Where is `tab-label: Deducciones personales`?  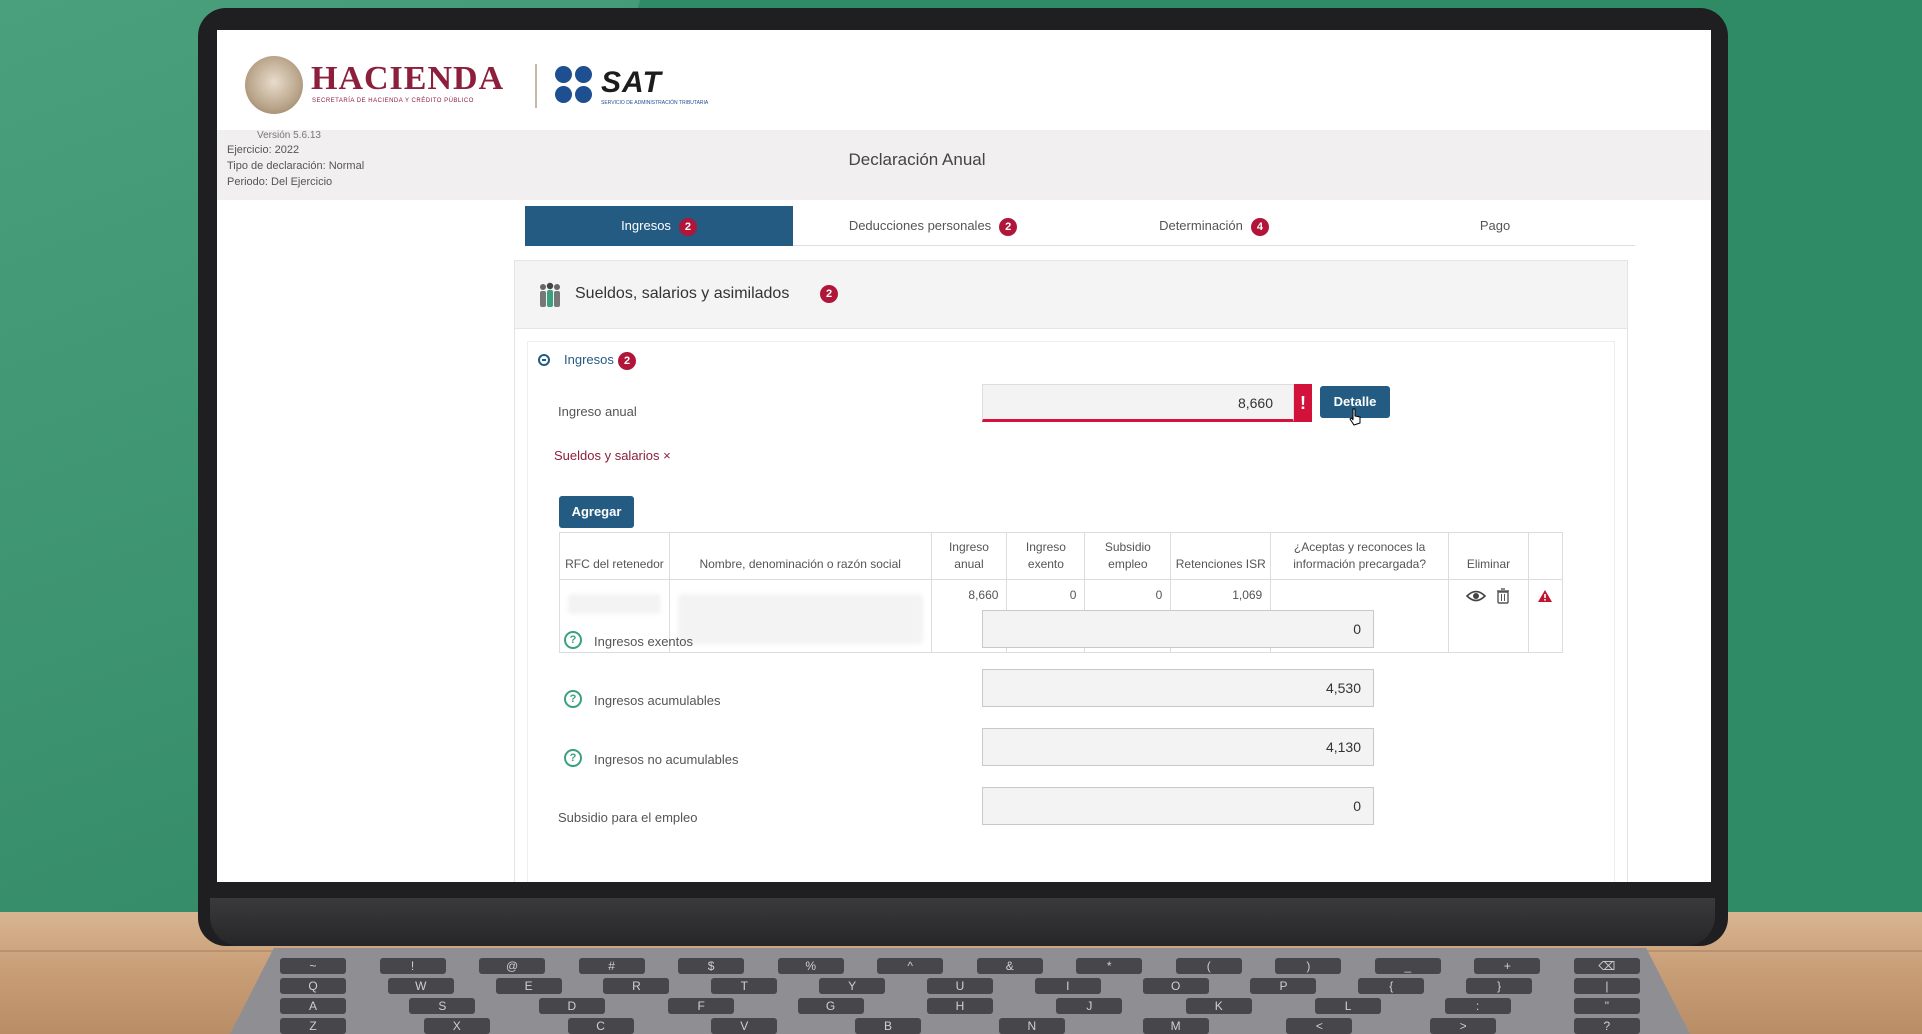 tab-label: Deducciones personales is located at coordinates (920, 225).